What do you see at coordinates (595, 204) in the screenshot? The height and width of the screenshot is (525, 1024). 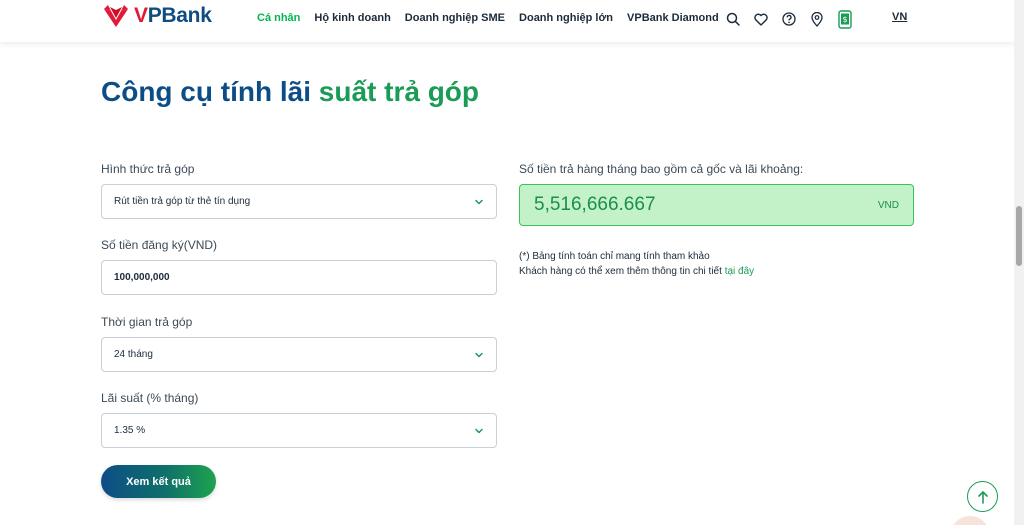 I see `result-value: 5,516,666.667` at bounding box center [595, 204].